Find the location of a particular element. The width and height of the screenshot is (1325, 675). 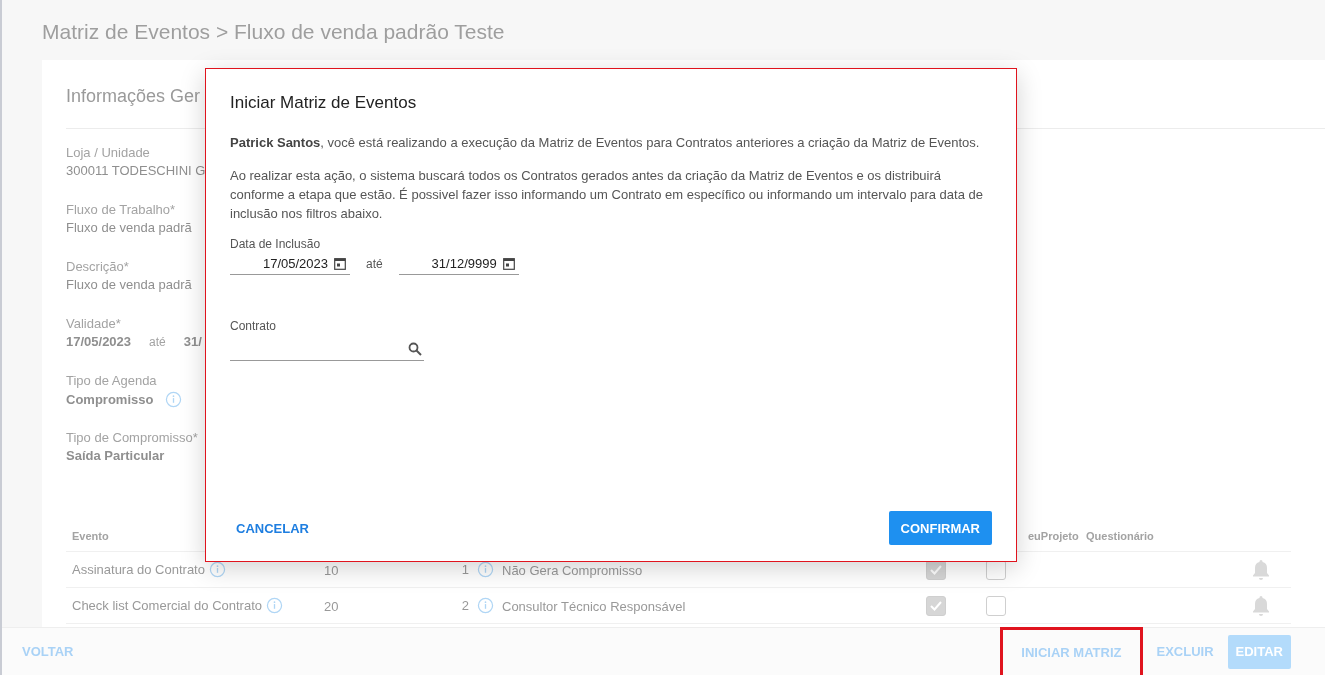

table-cell: Consultor Técnico Responsável is located at coordinates (594, 606).